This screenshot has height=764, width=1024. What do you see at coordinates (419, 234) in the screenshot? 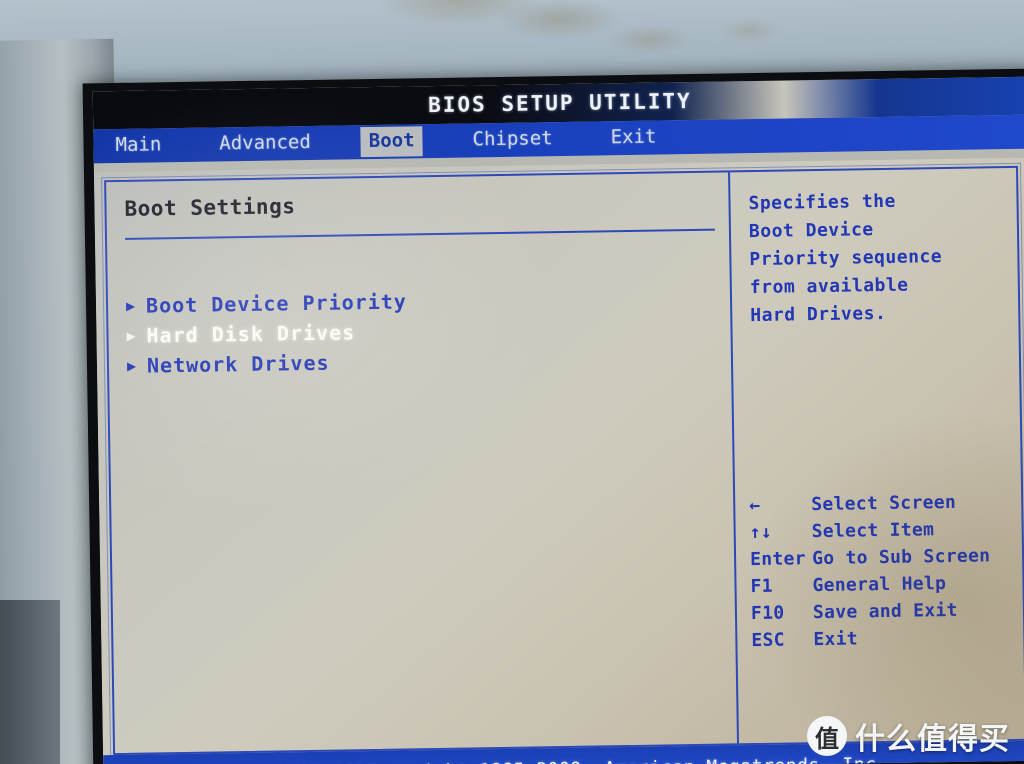
I see `heading-divider` at bounding box center [419, 234].